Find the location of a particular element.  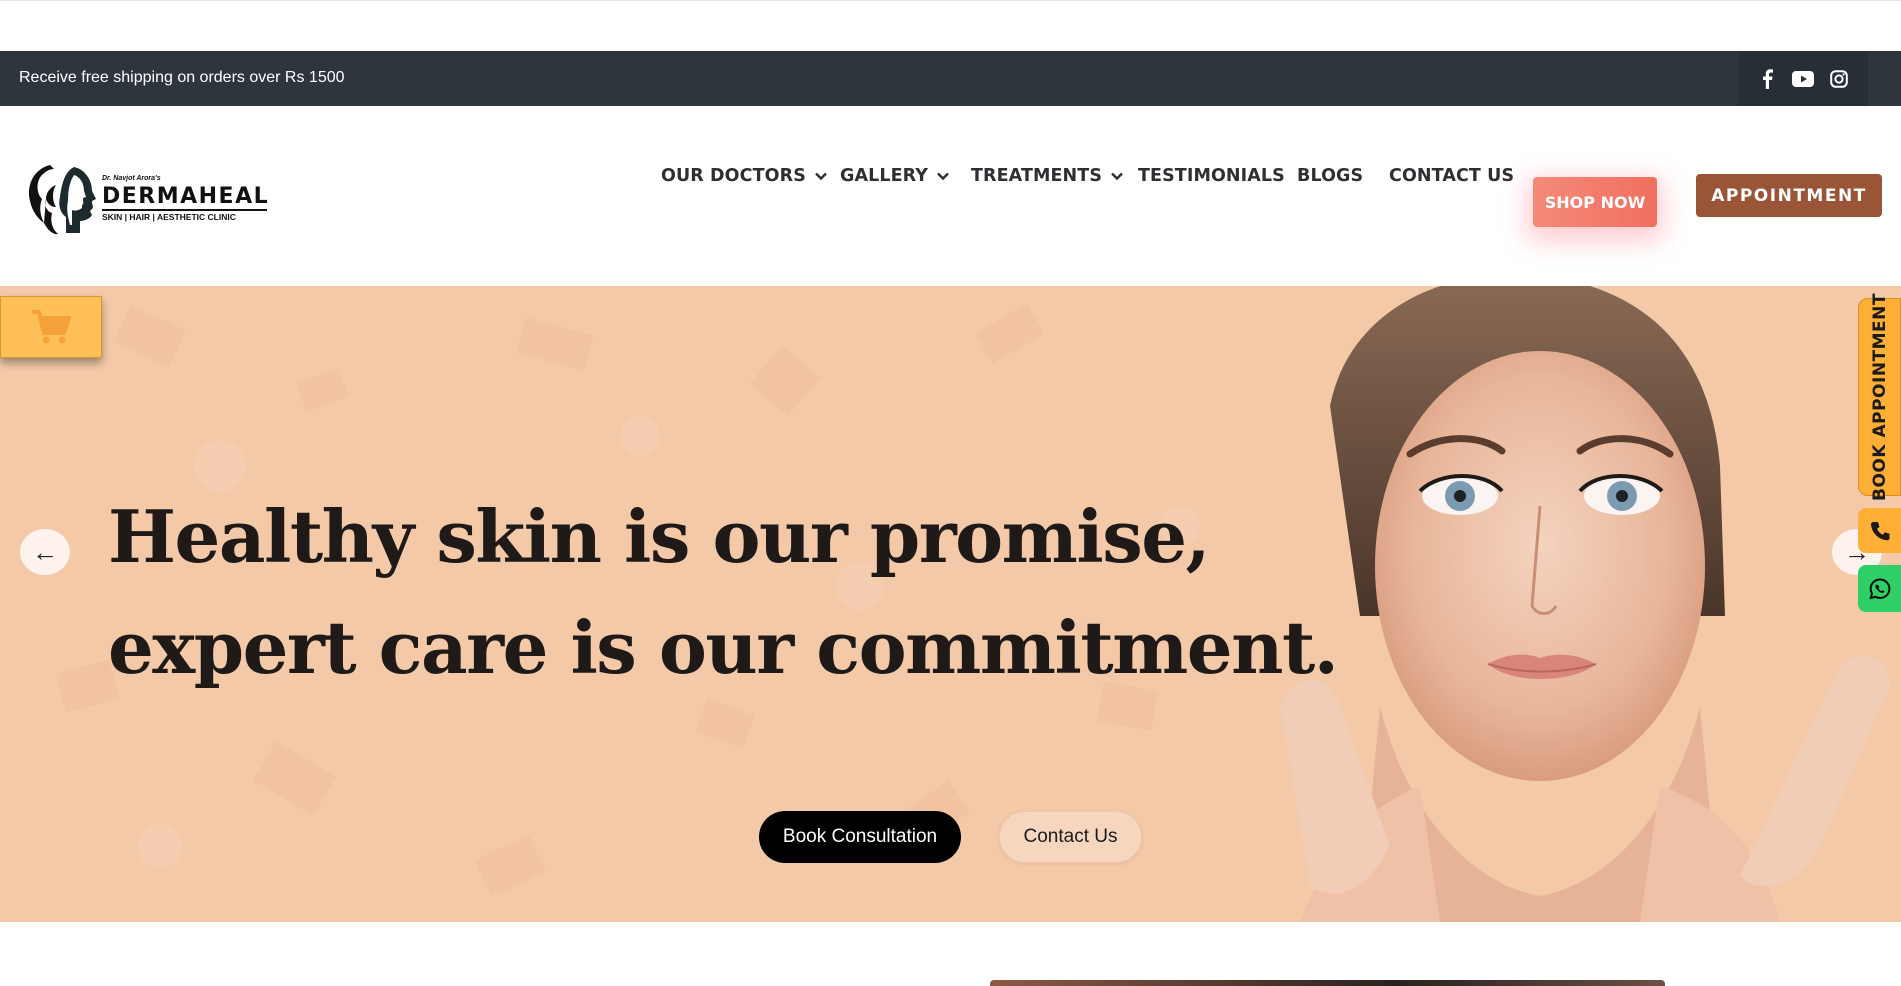

nav-contact-us: CONTACT US is located at coordinates (1451, 176).